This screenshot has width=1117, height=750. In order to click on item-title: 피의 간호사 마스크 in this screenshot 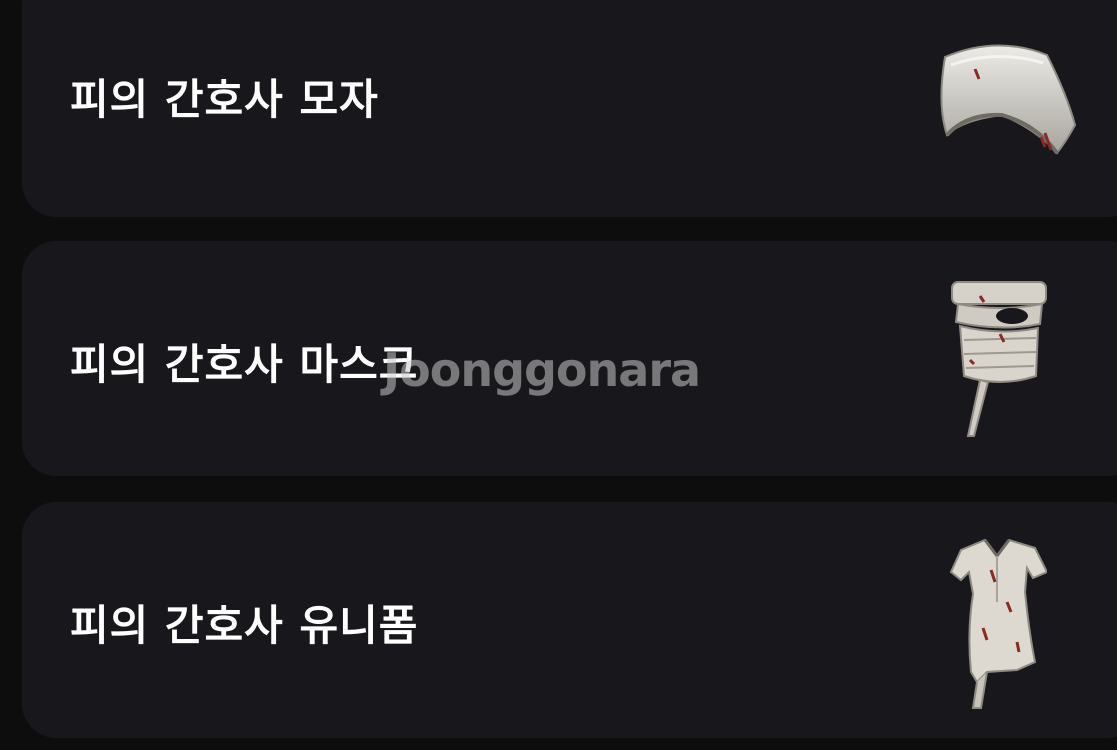, I will do `click(244, 364)`.